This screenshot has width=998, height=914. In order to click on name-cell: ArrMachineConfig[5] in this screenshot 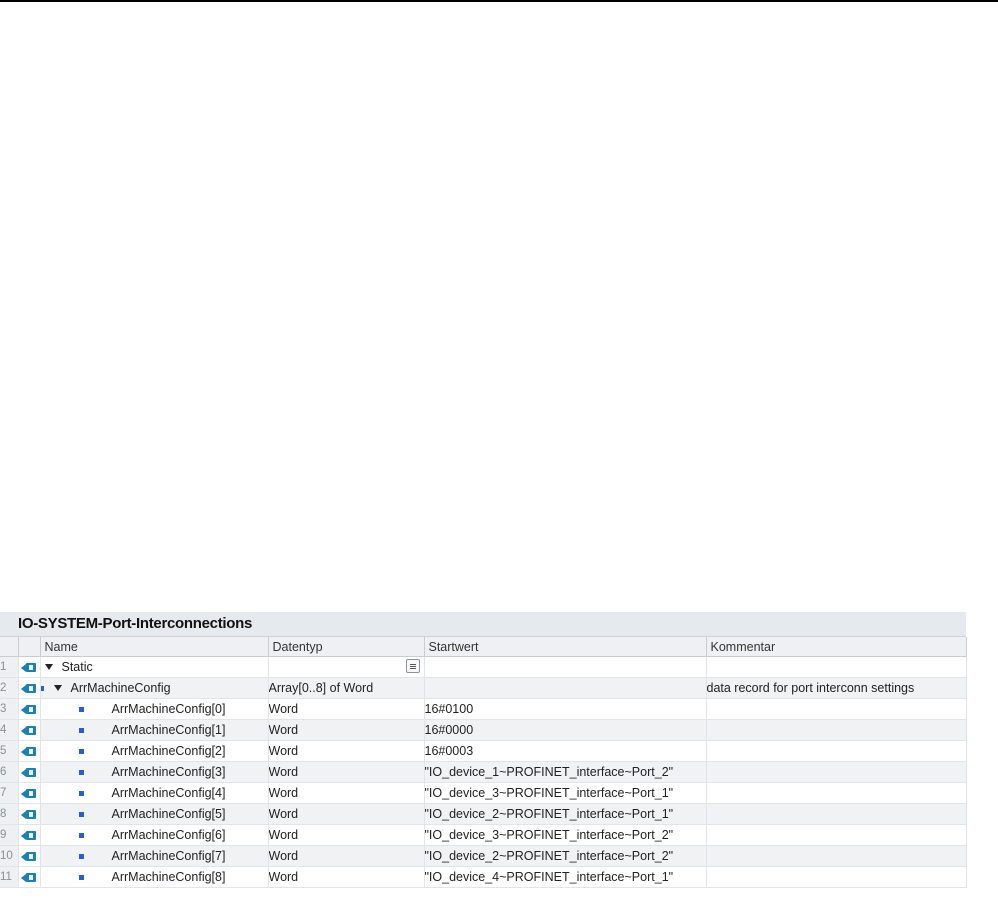, I will do `click(154, 814)`.